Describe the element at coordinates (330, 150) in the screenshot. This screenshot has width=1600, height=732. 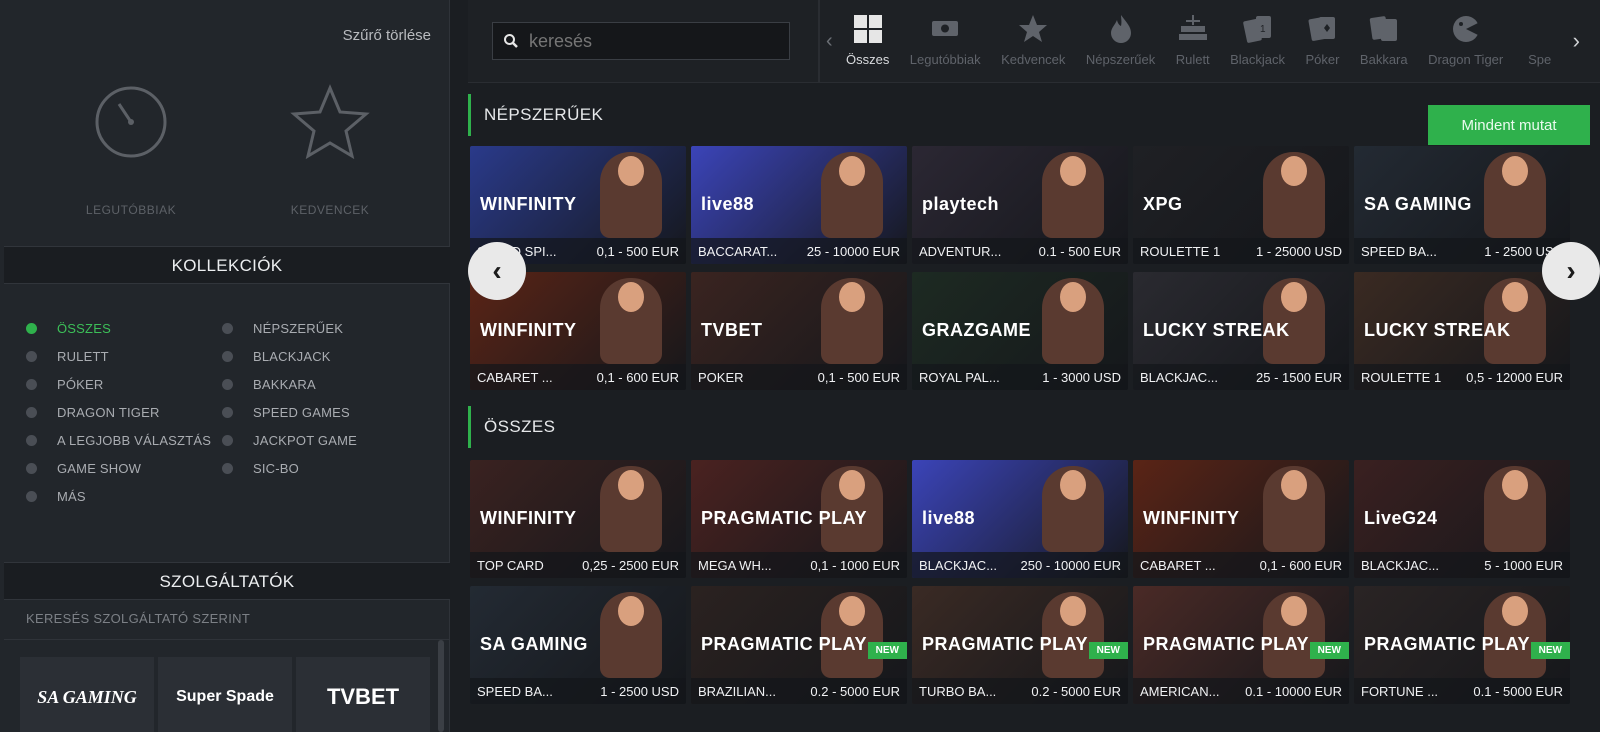
I see `quick-favorites-button: KEDVENCEK` at that location.